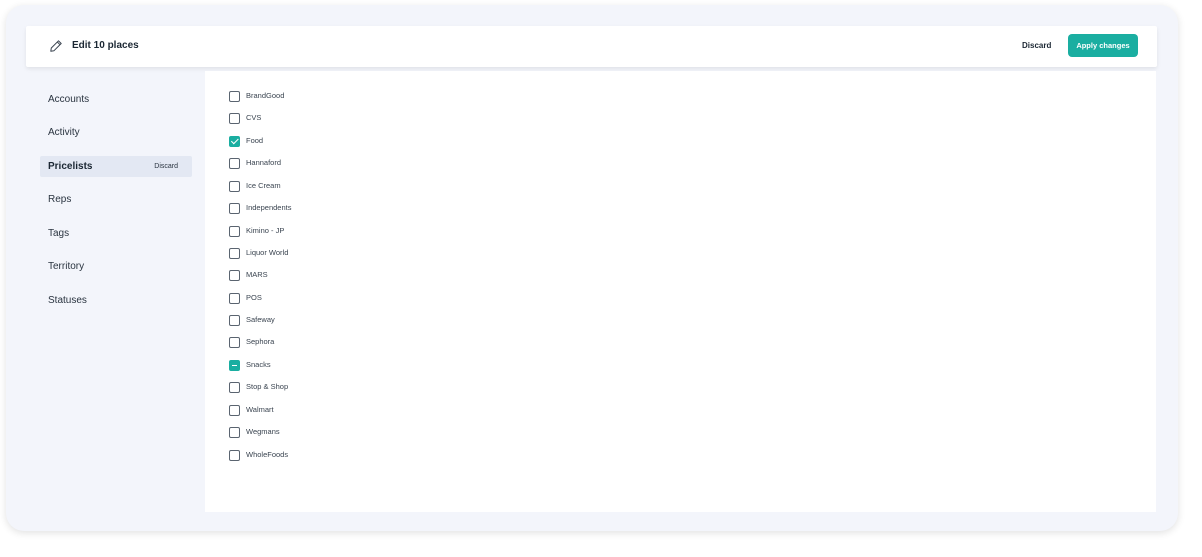  I want to click on sidebar-item-label: Pricelists, so click(70, 166).